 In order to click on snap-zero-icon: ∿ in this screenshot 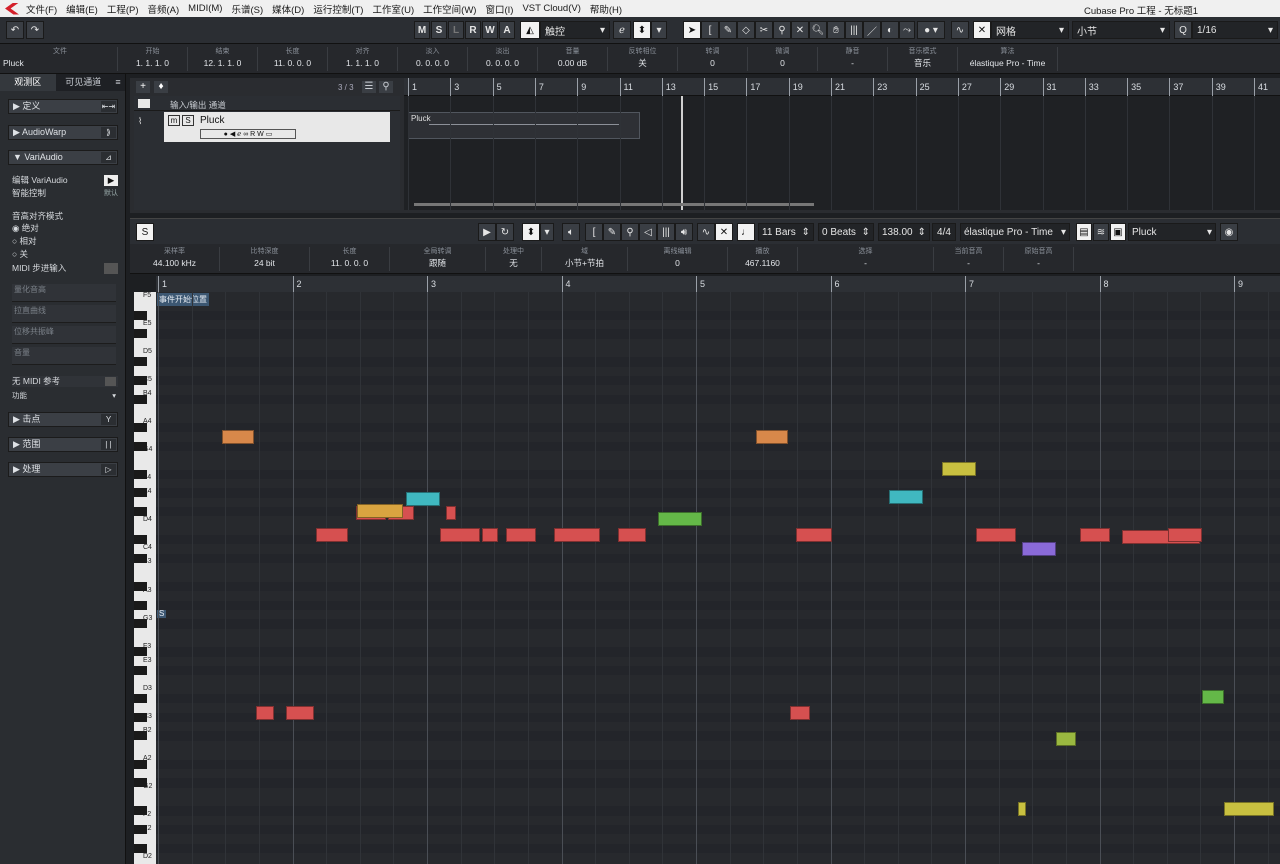, I will do `click(960, 30)`.